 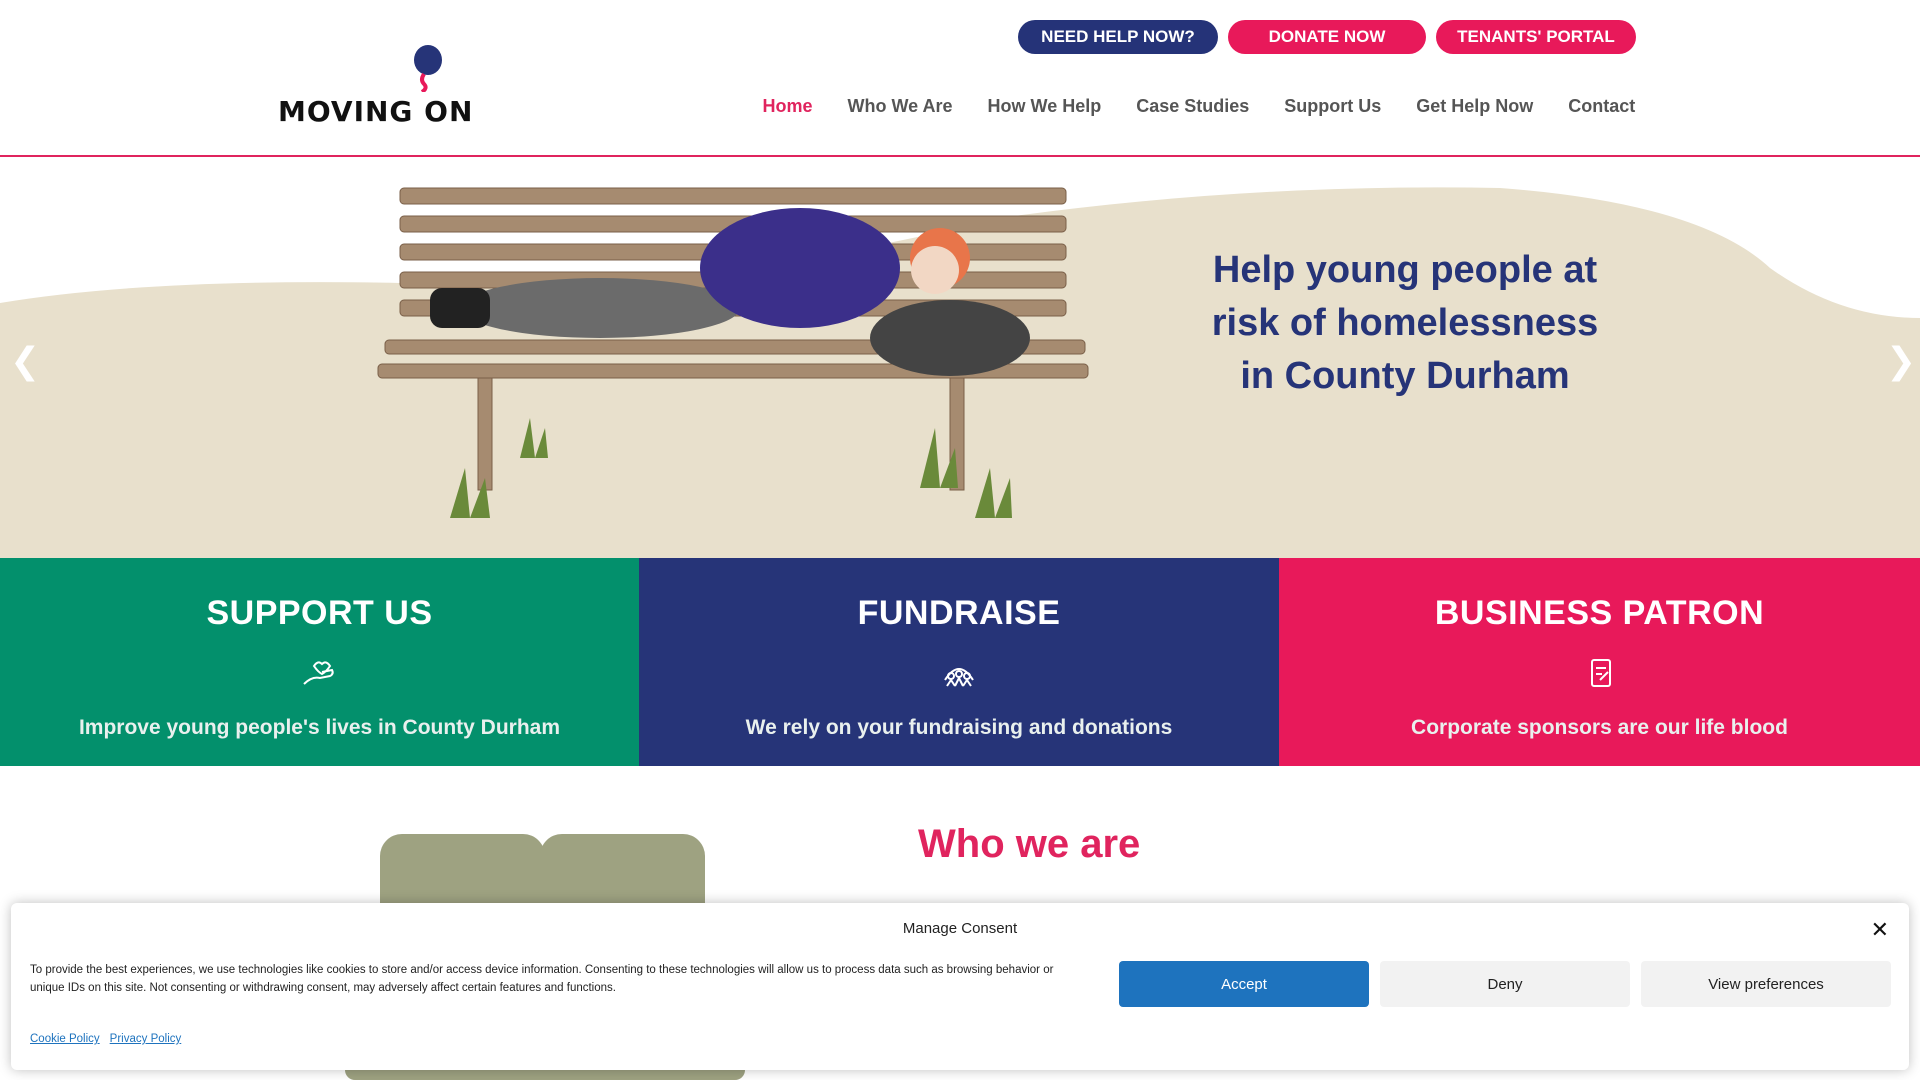 I want to click on nav-item-get-help-now: Get Help Now, so click(x=1475, y=106).